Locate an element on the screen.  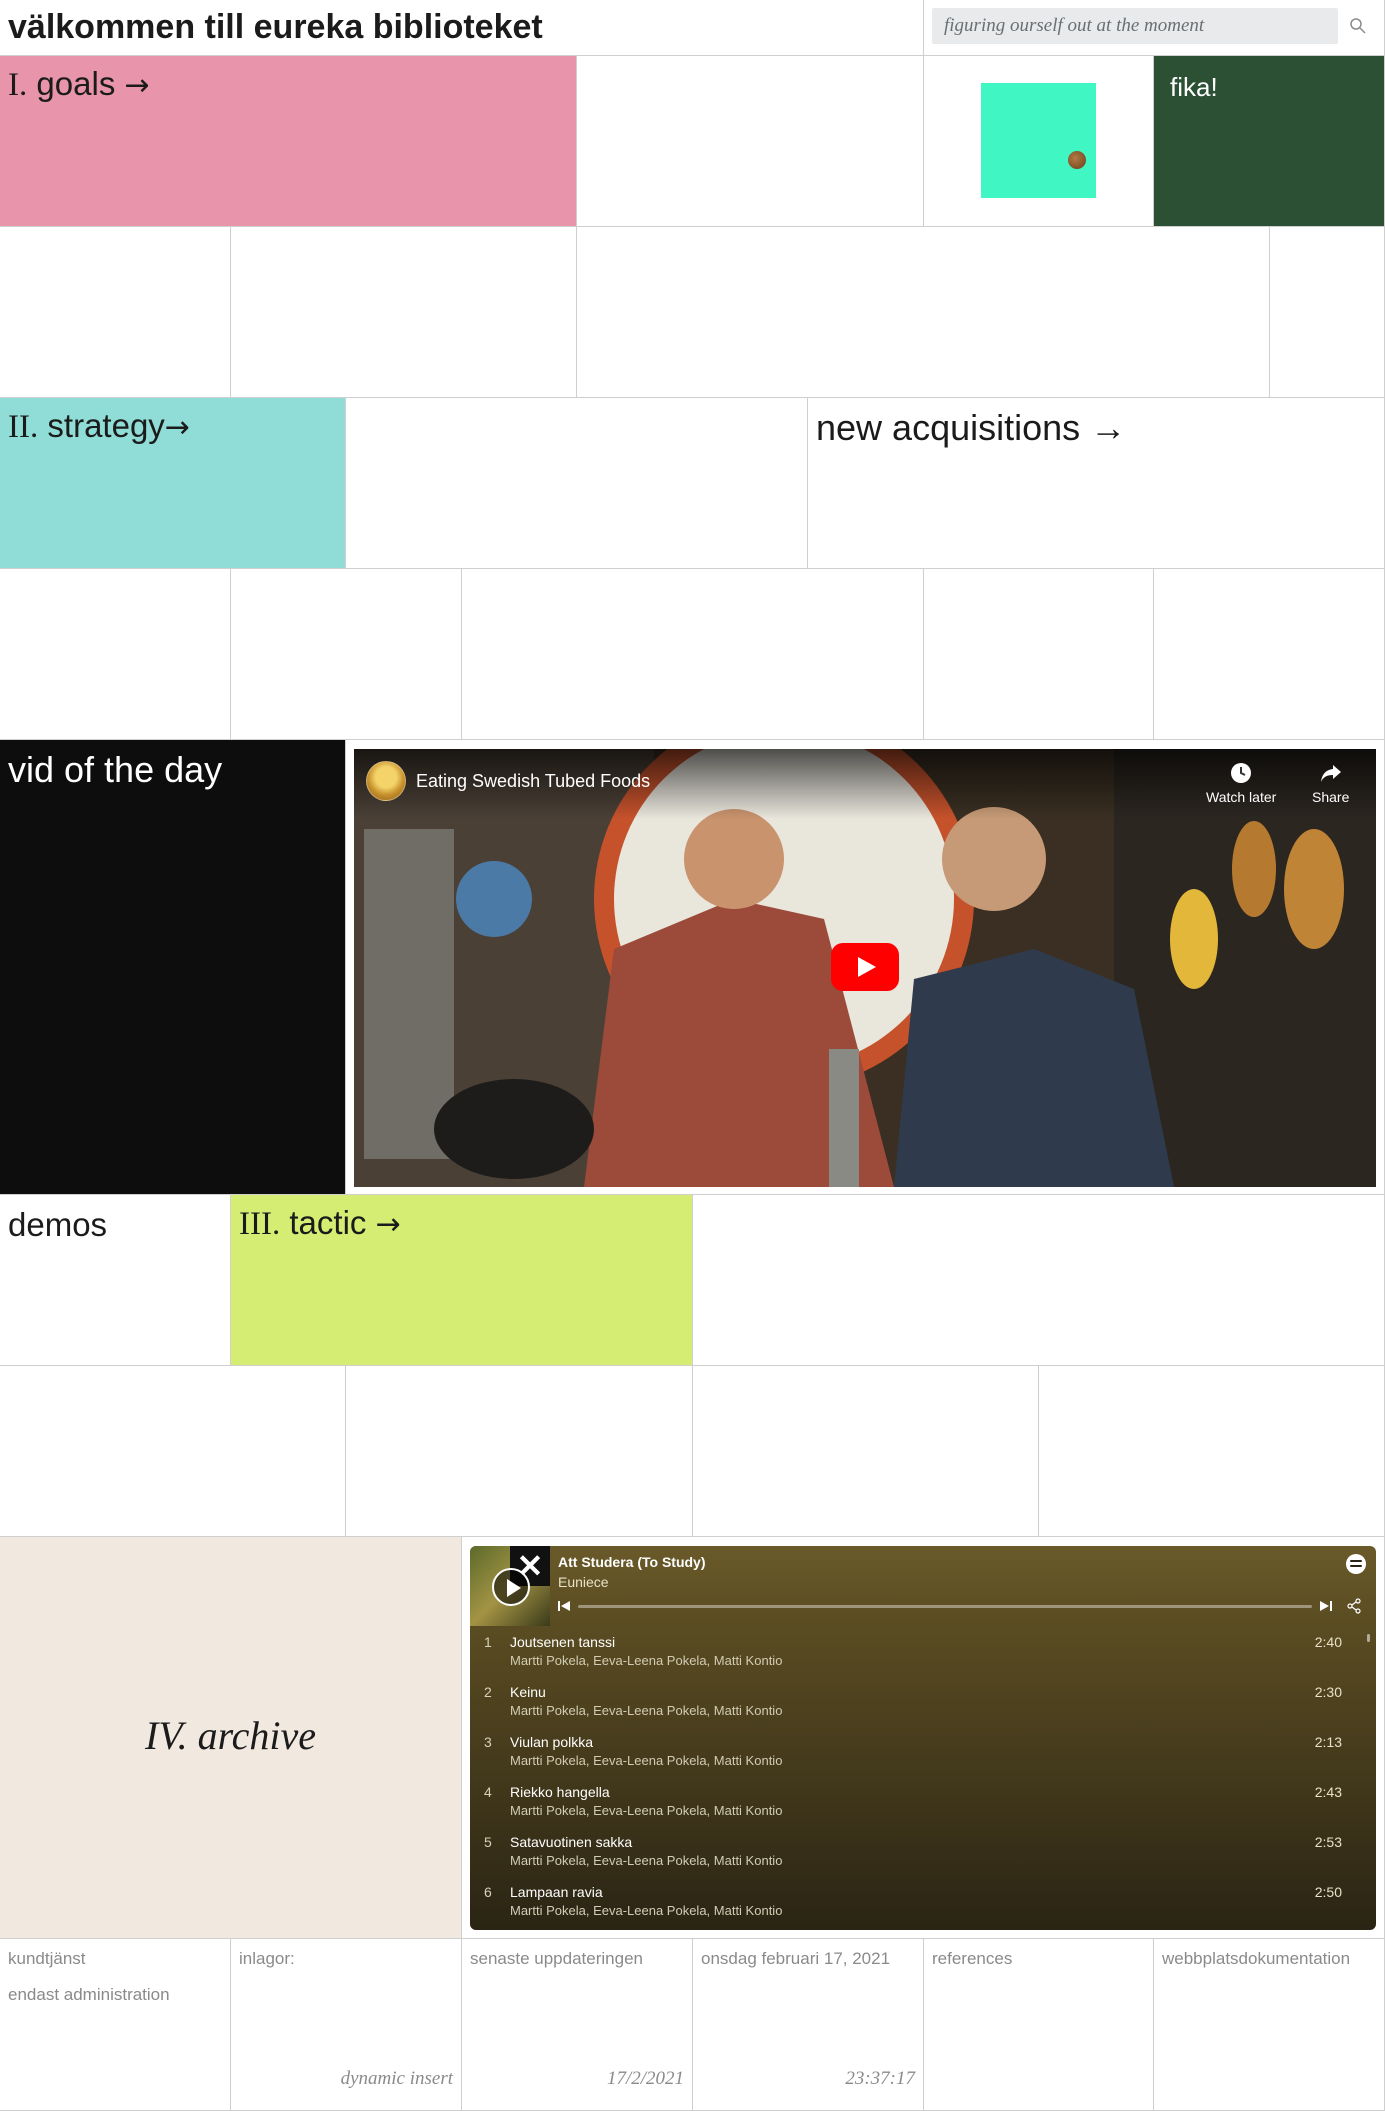
album-artist: Euniece is located at coordinates (583, 1582).